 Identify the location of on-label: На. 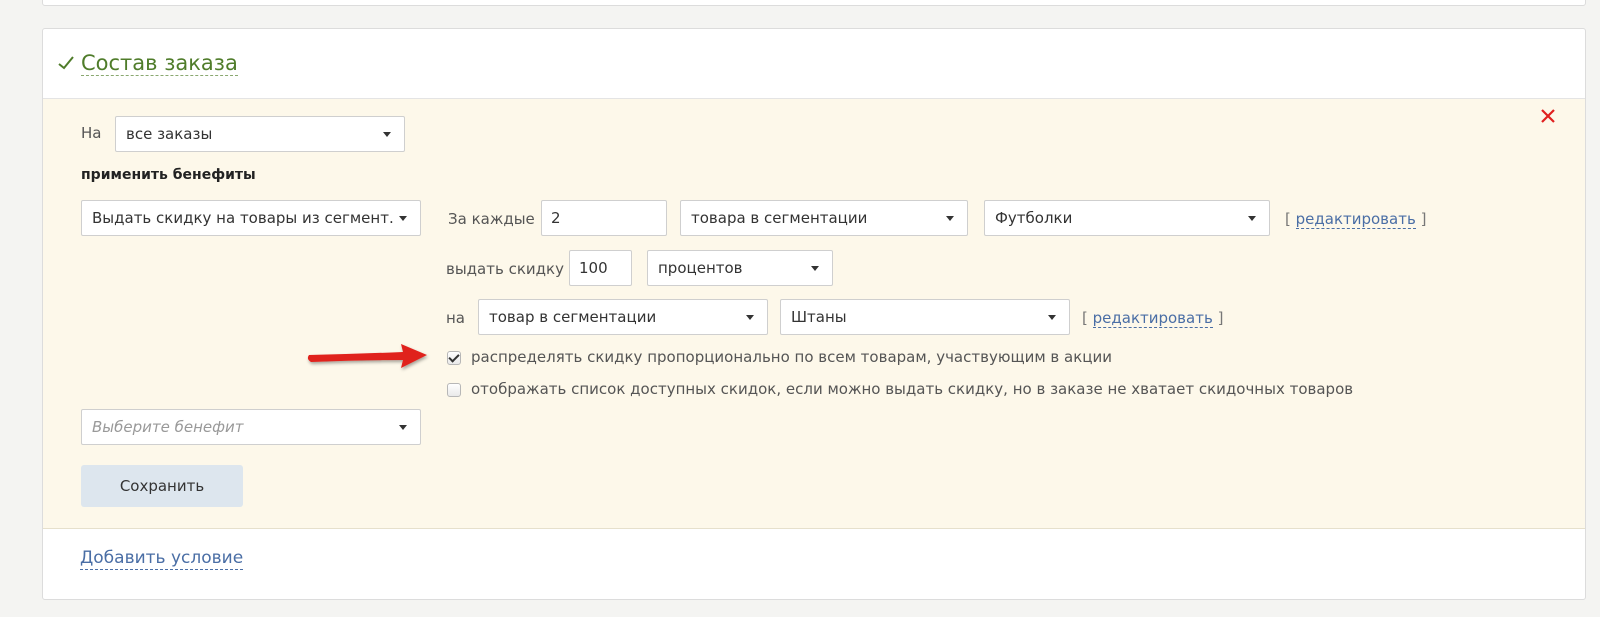
(91, 133).